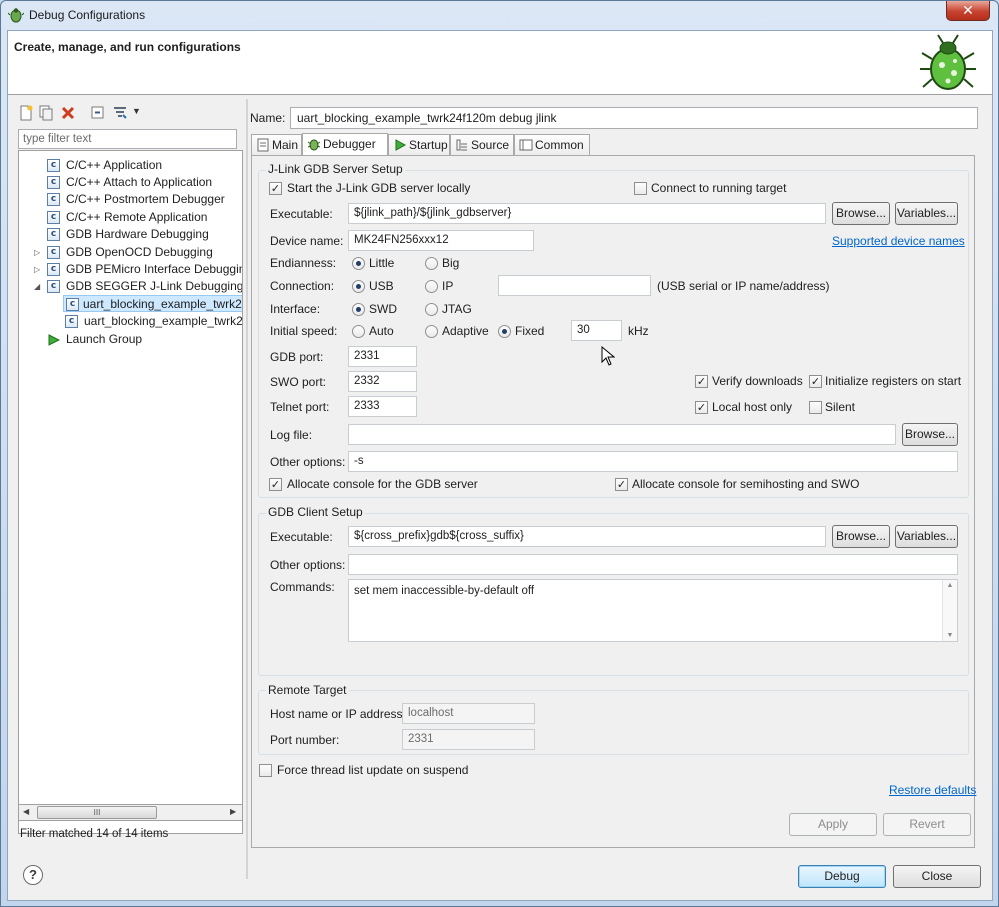  Describe the element at coordinates (815, 381) in the screenshot. I see `init-registers-checkbox: ✓` at that location.